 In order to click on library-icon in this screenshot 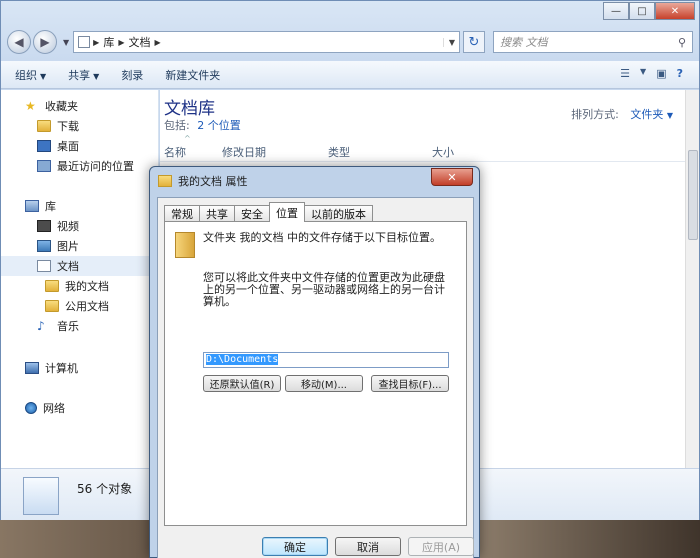, I will do `click(32, 206)`.